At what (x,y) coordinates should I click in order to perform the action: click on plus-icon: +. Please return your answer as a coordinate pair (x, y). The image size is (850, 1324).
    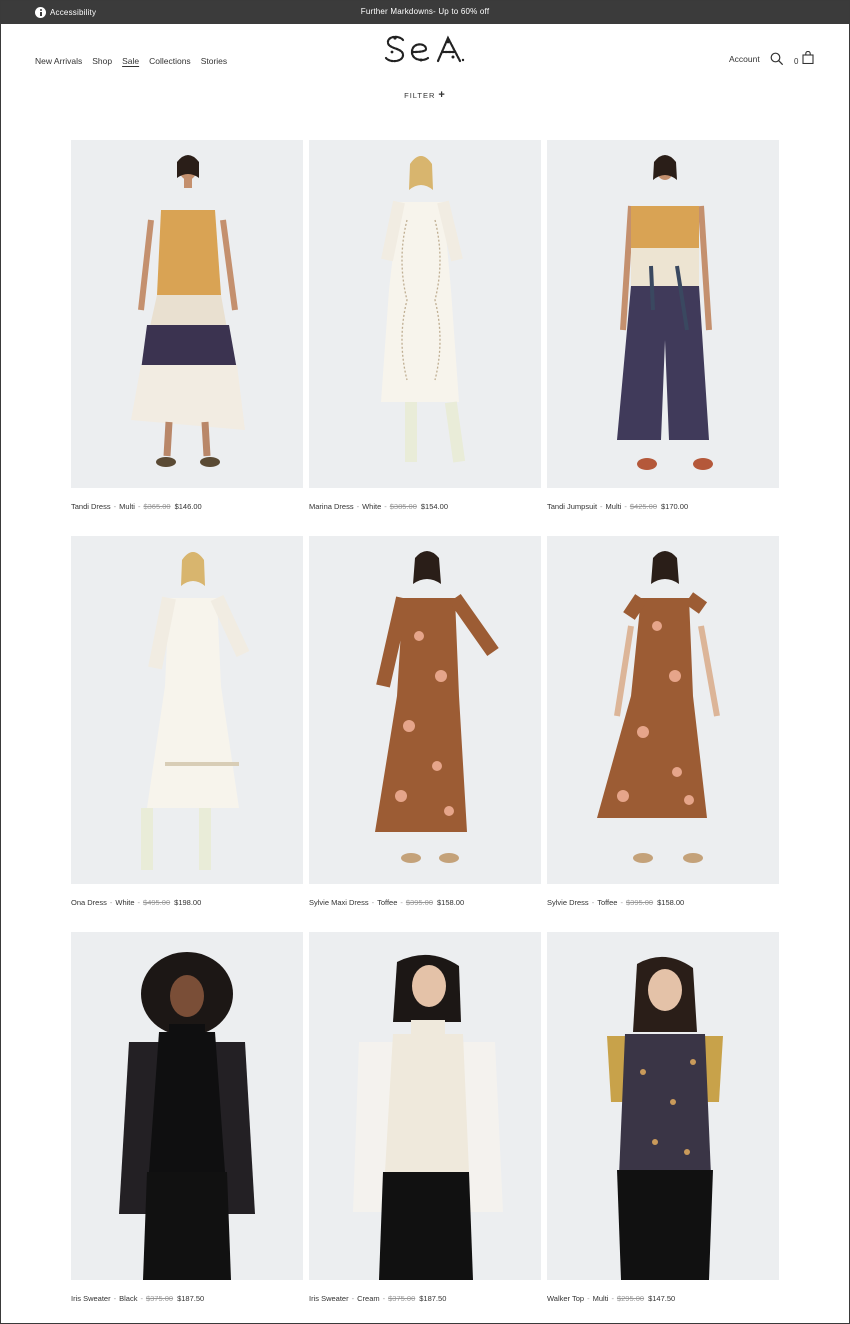
    Looking at the image, I should click on (442, 95).